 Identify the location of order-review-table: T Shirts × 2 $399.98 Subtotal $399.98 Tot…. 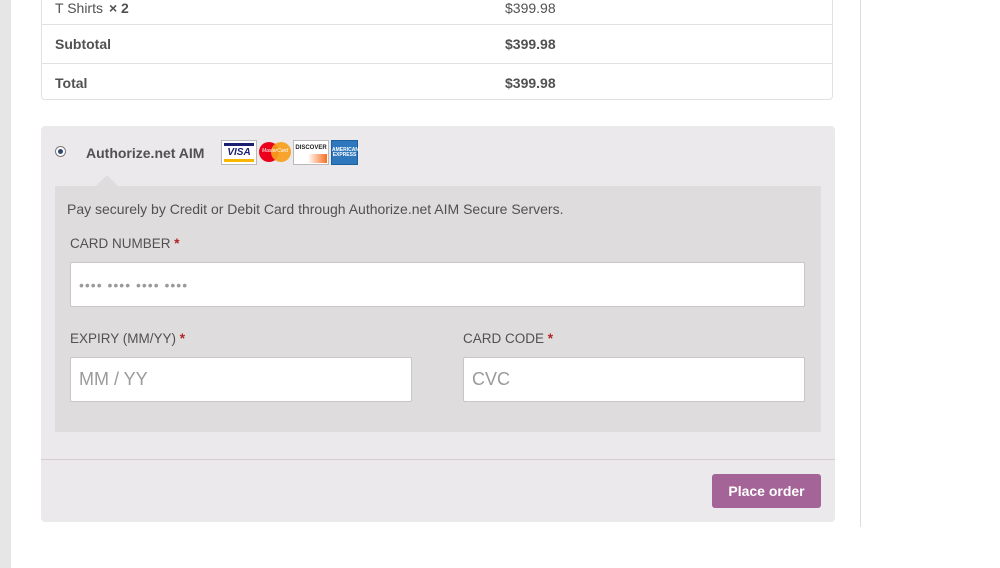
(437, 50).